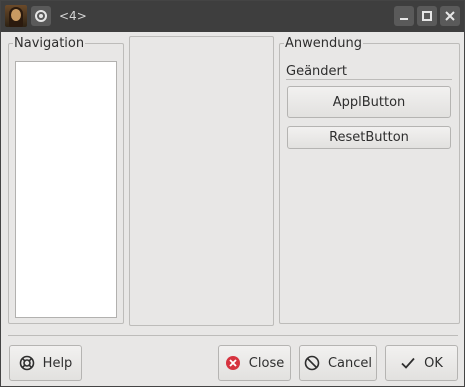  Describe the element at coordinates (323, 43) in the screenshot. I see `application-group-title: Anwendung` at that location.